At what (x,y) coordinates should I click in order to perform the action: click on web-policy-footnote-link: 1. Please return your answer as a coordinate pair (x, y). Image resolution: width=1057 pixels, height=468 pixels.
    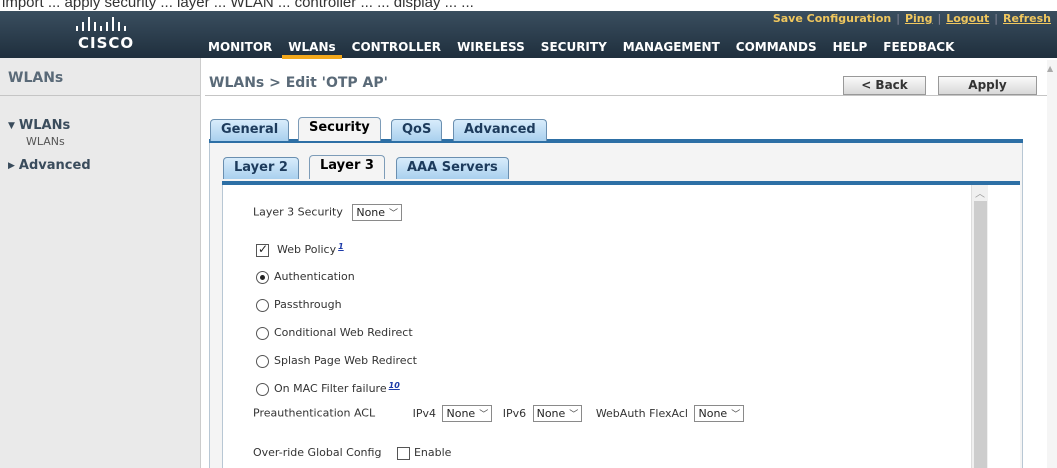
    Looking at the image, I should click on (341, 246).